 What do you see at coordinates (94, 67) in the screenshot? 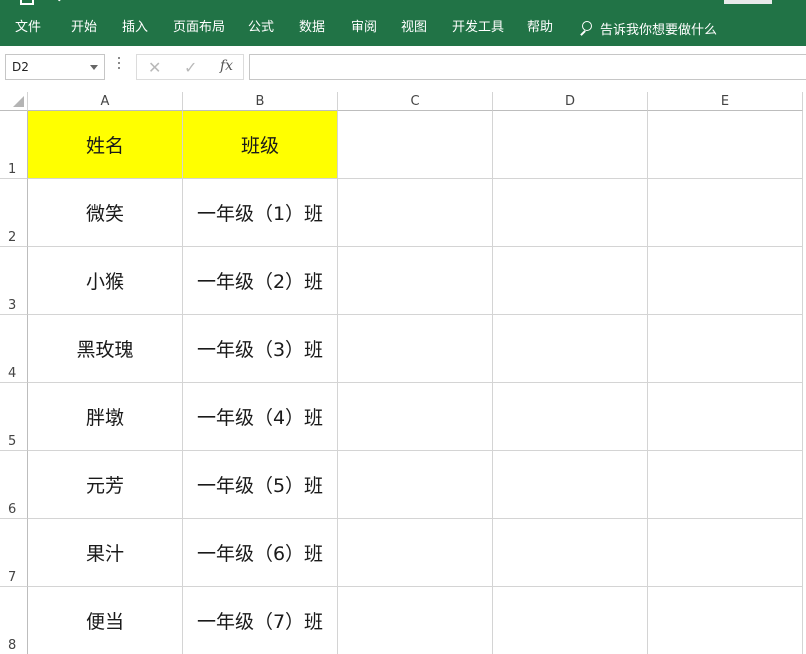
I see `chevron-down-icon` at bounding box center [94, 67].